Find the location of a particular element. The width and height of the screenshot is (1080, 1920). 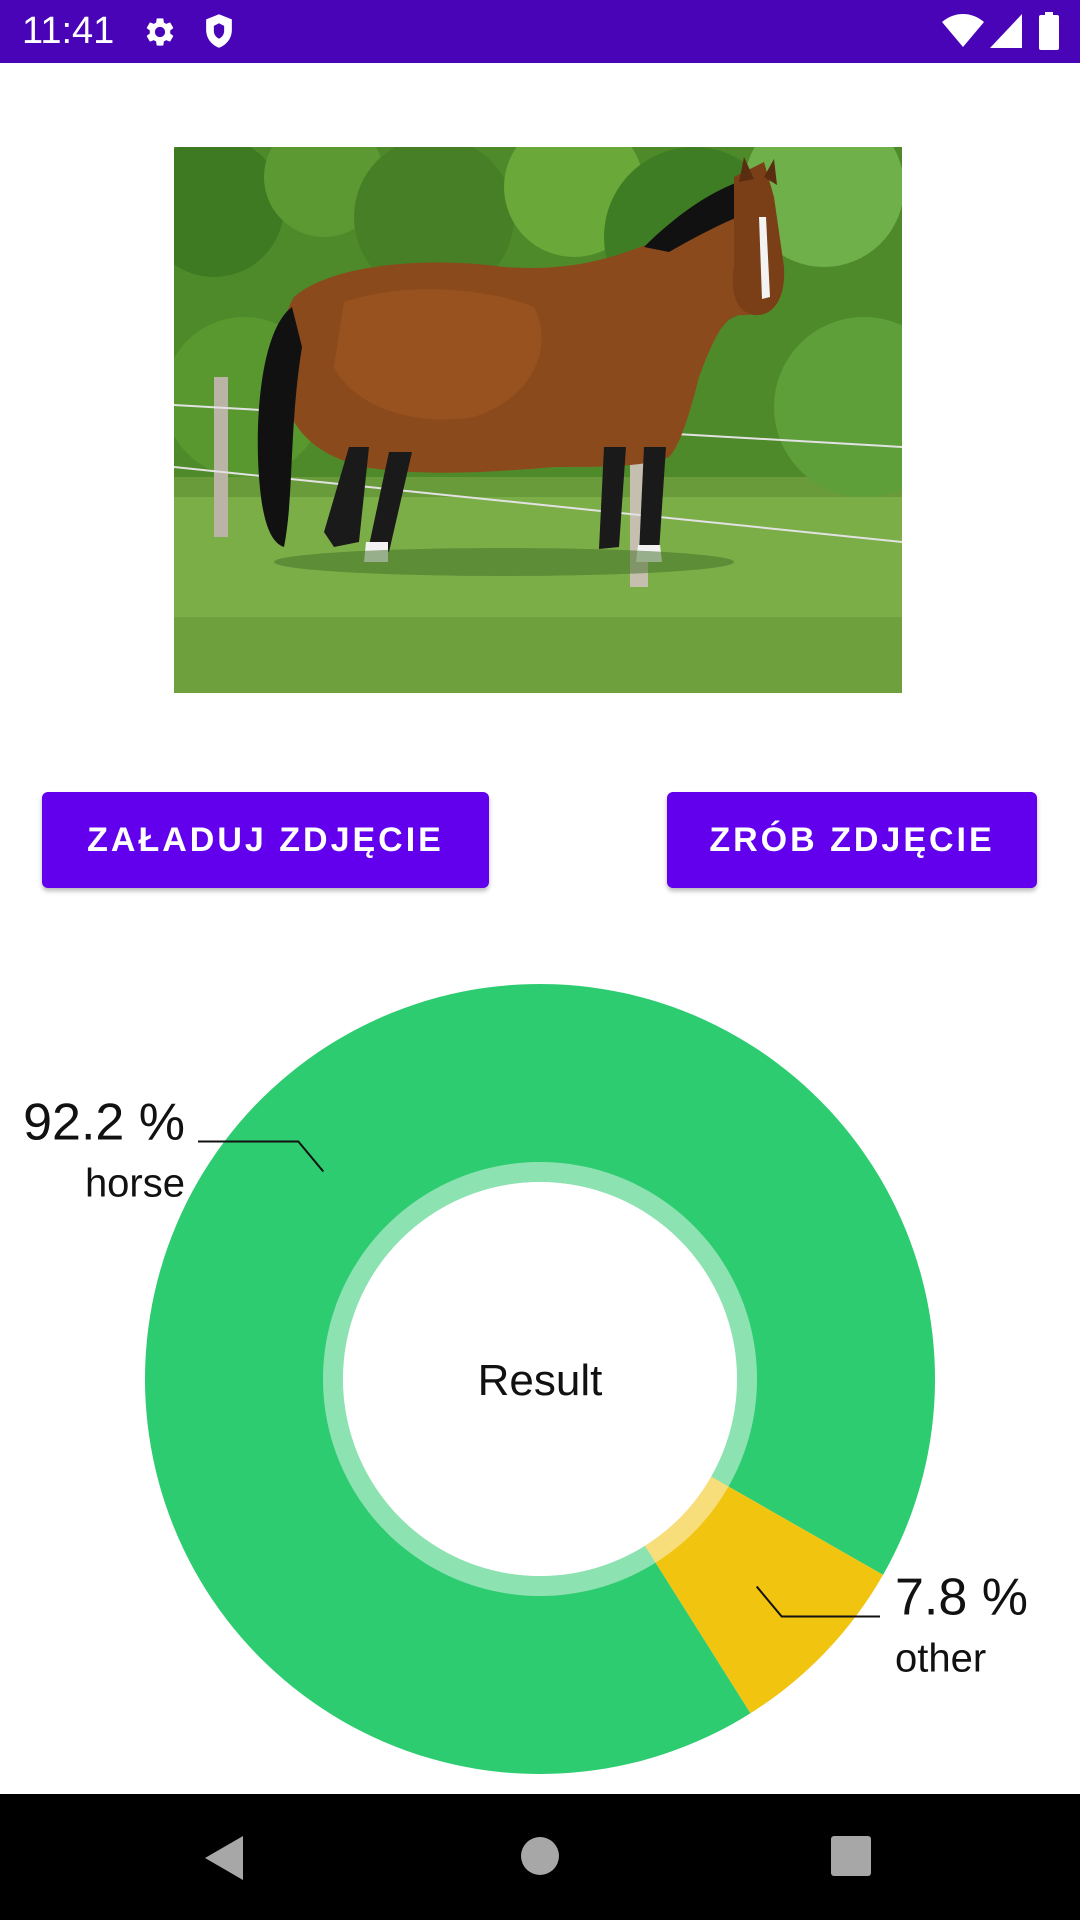

navigation-bar is located at coordinates (540, 1857).